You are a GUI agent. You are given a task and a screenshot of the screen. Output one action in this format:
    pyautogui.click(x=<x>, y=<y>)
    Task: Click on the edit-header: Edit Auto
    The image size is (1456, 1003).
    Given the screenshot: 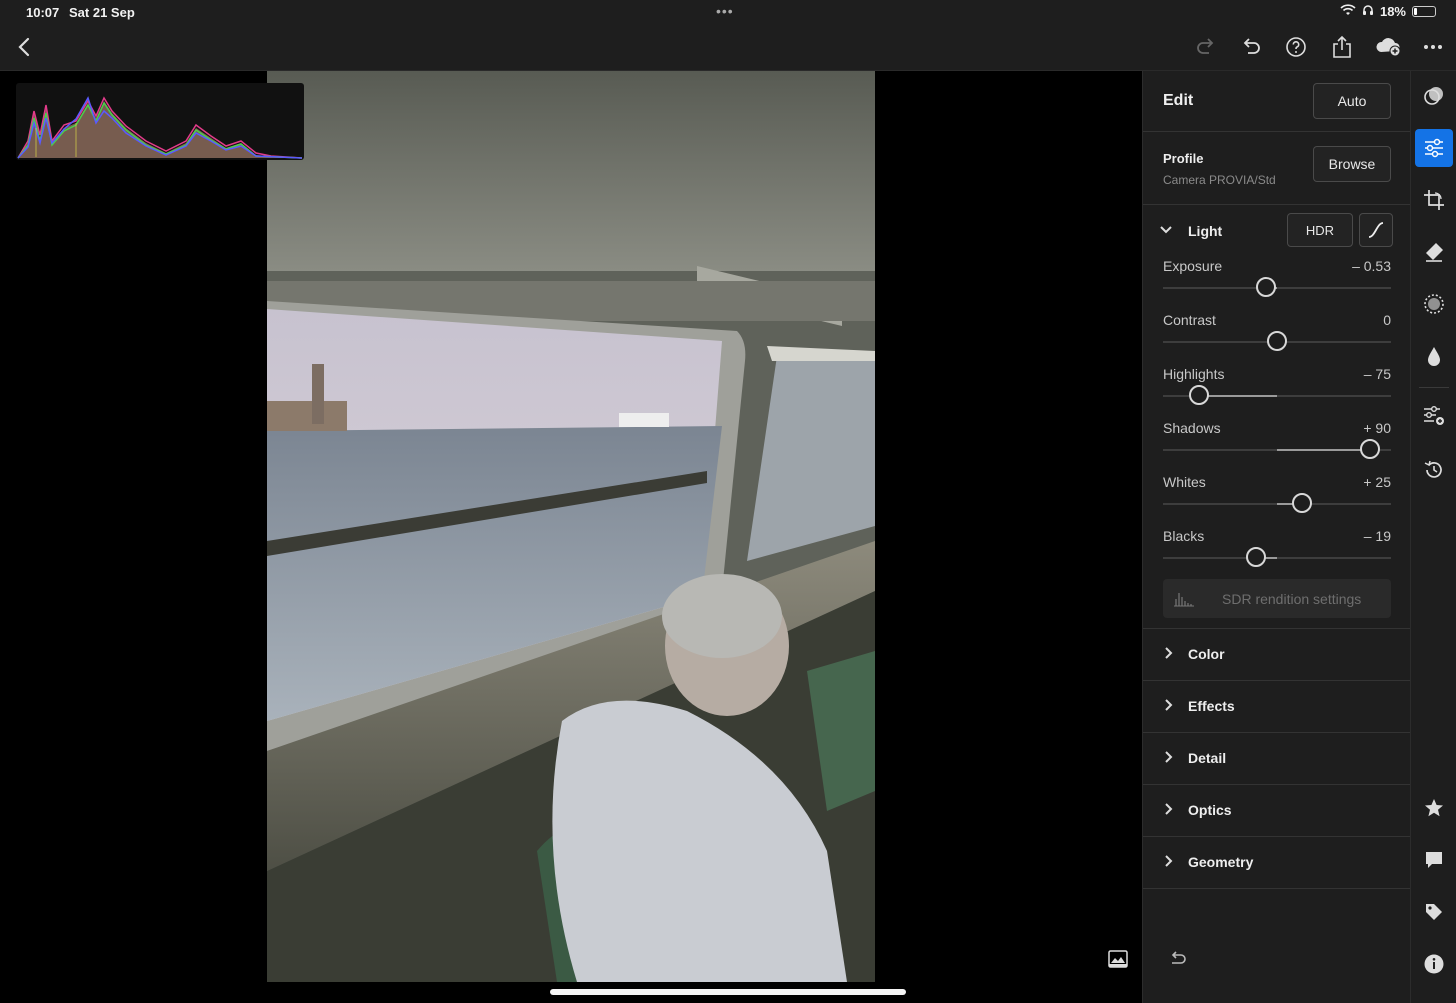 What is the action you would take?
    pyautogui.click(x=1277, y=101)
    